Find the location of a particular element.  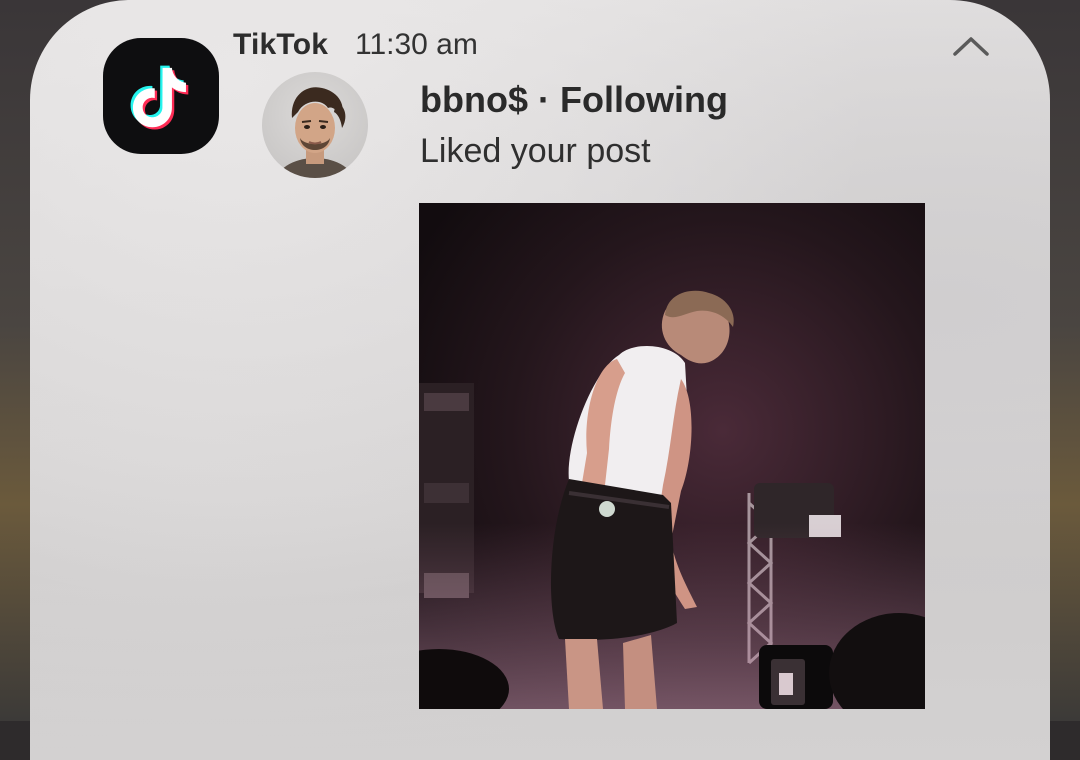

tiktok-logo-icon is located at coordinates (161, 96).